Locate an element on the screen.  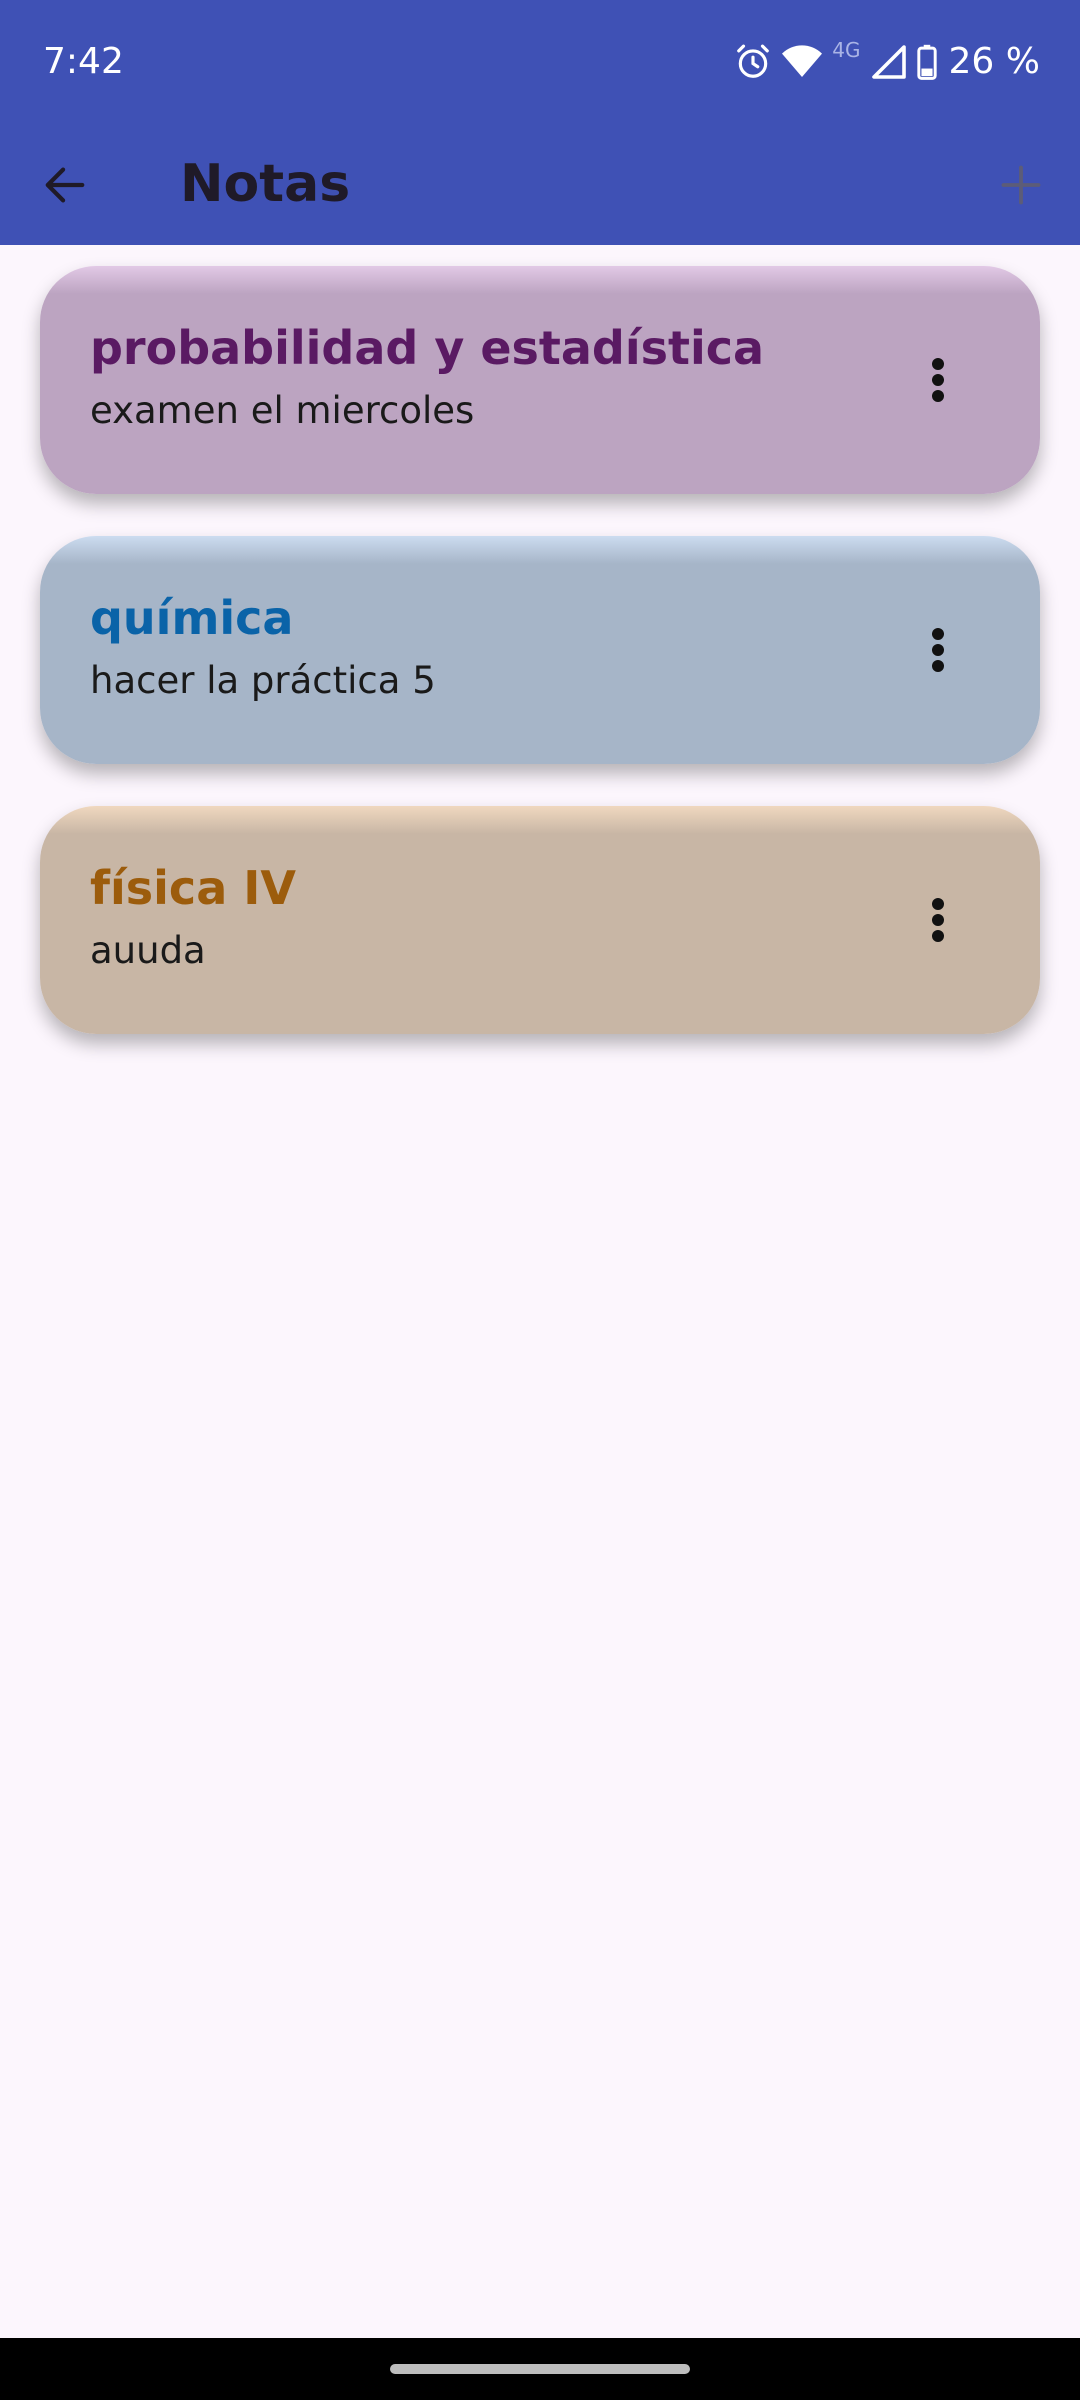
home-gesture-handle is located at coordinates (540, 2369).